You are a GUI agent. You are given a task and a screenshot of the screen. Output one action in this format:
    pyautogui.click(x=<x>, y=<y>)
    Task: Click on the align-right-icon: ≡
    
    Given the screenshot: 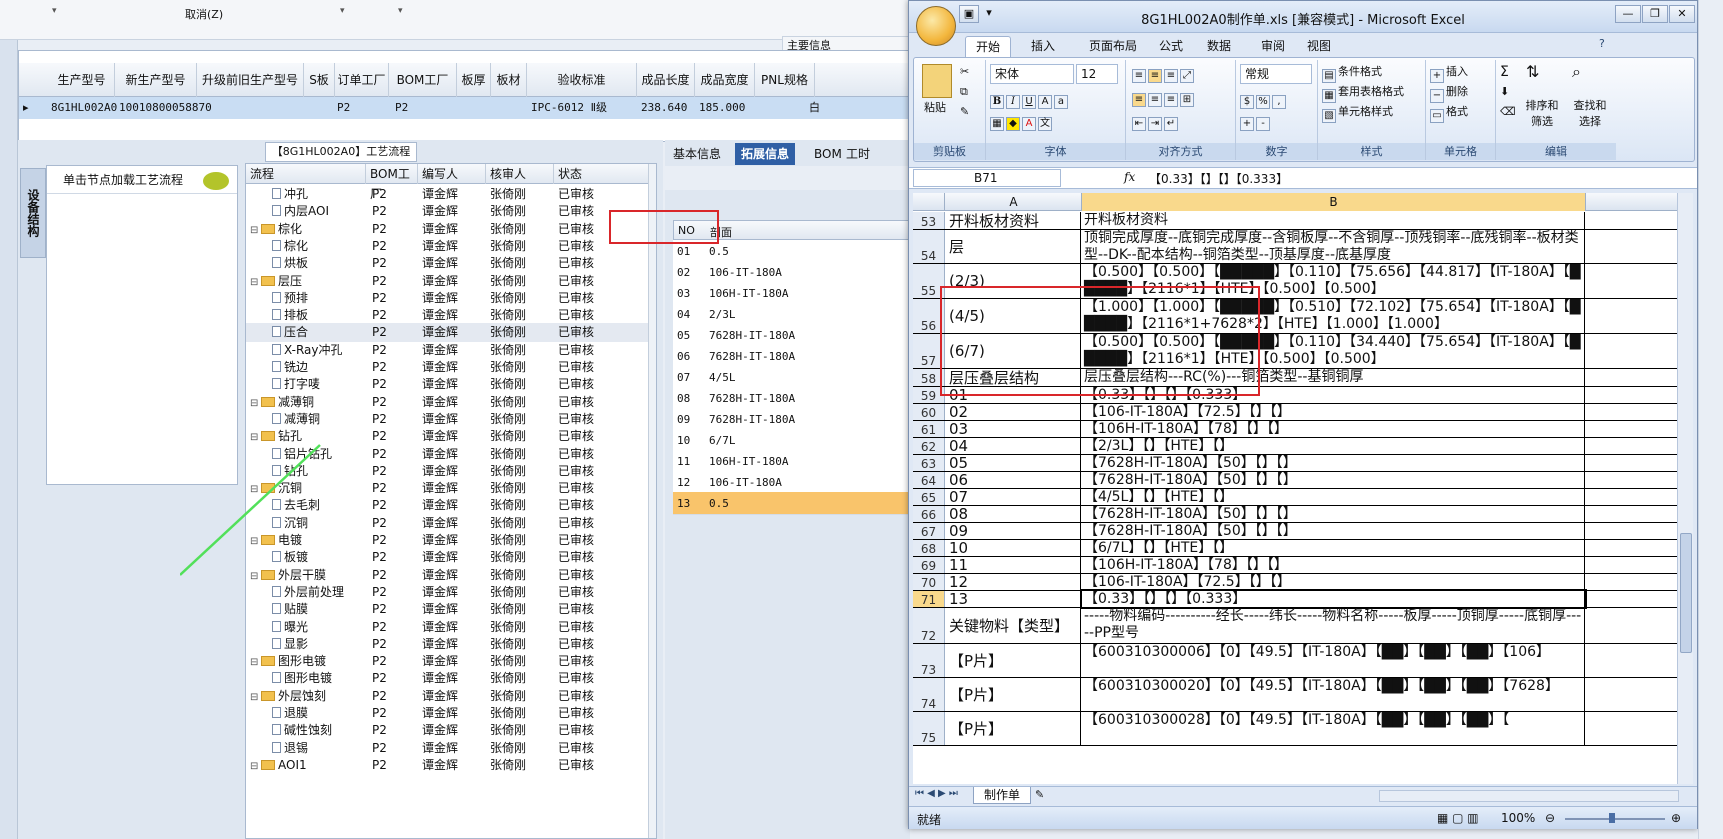 What is the action you would take?
    pyautogui.click(x=1171, y=100)
    